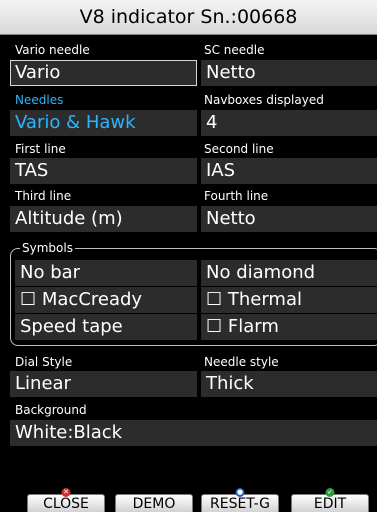 This screenshot has width=377, height=512. Describe the element at coordinates (52, 50) in the screenshot. I see `vario-needle-label: Vario needle` at that location.